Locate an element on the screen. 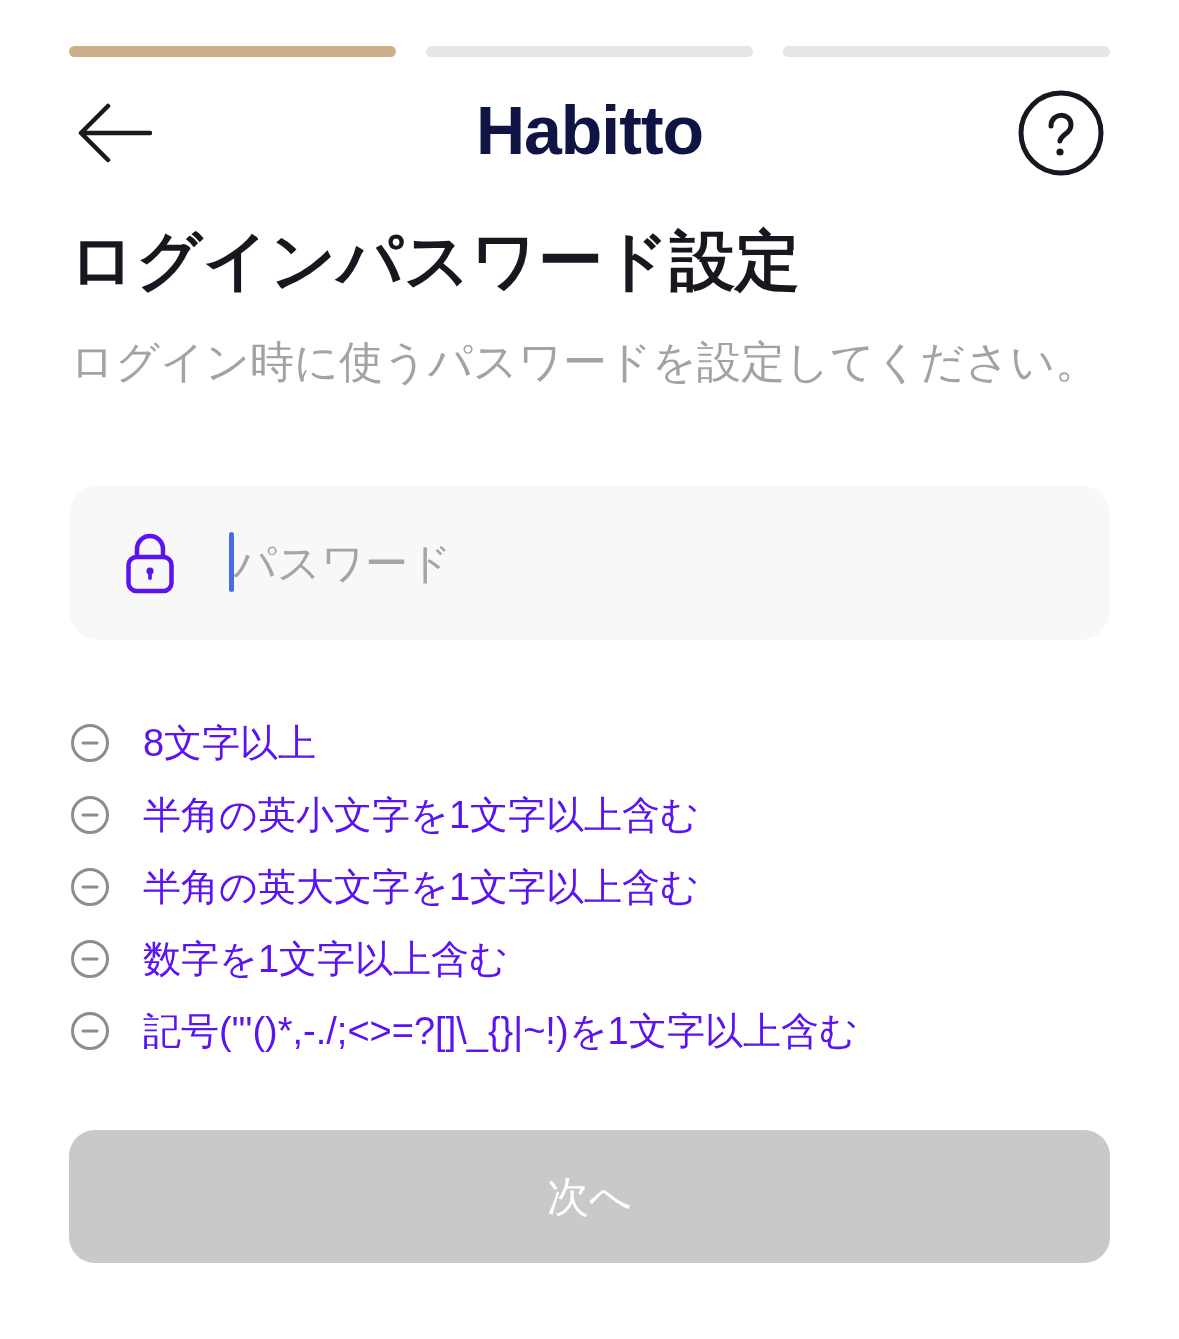 Image resolution: width=1179 pixels, height=1339 pixels. requirement-text: 記号("'()*,-./;<>=?[]\_{}|~!)を1文字以上含む is located at coordinates (500, 1031).